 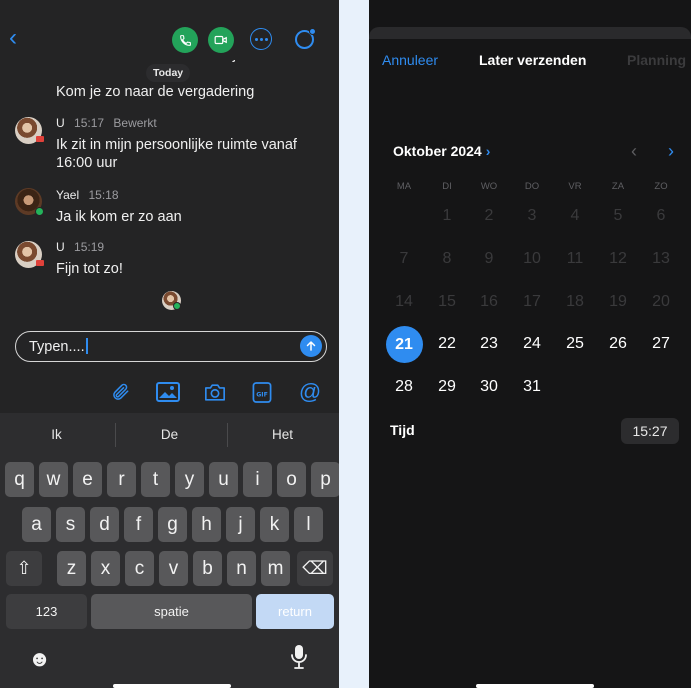 What do you see at coordinates (139, 568) in the screenshot?
I see `key-c: c` at bounding box center [139, 568].